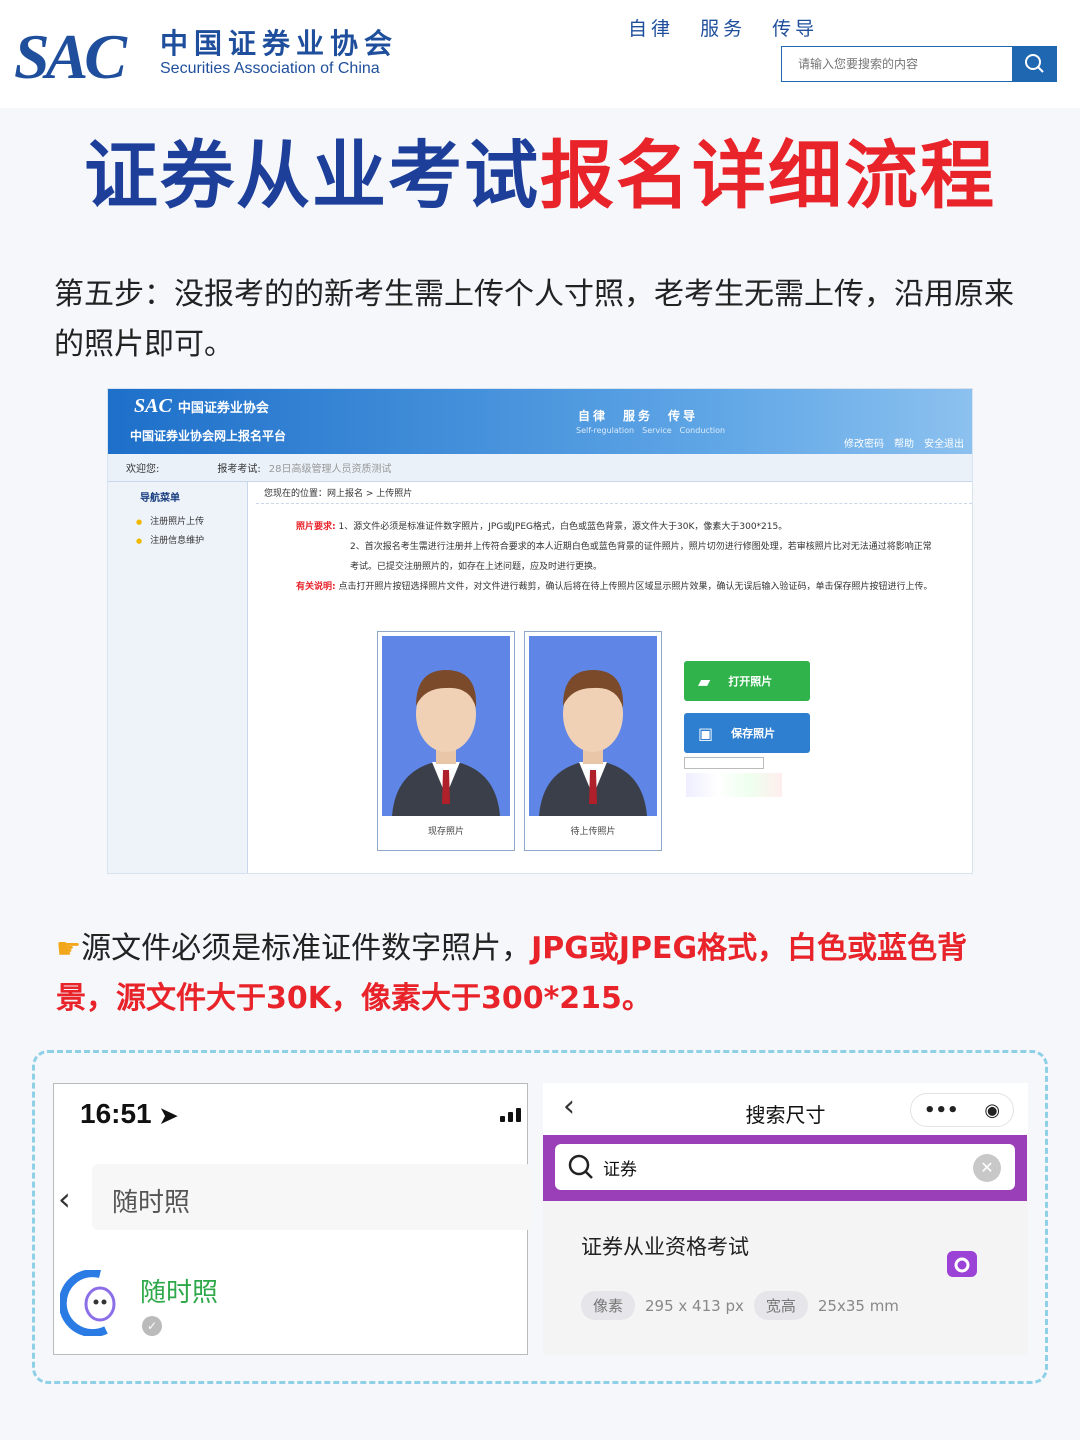 This screenshot has width=1080, height=1440. What do you see at coordinates (750, 681) in the screenshot?
I see `open-photo-label: 打开照片` at bounding box center [750, 681].